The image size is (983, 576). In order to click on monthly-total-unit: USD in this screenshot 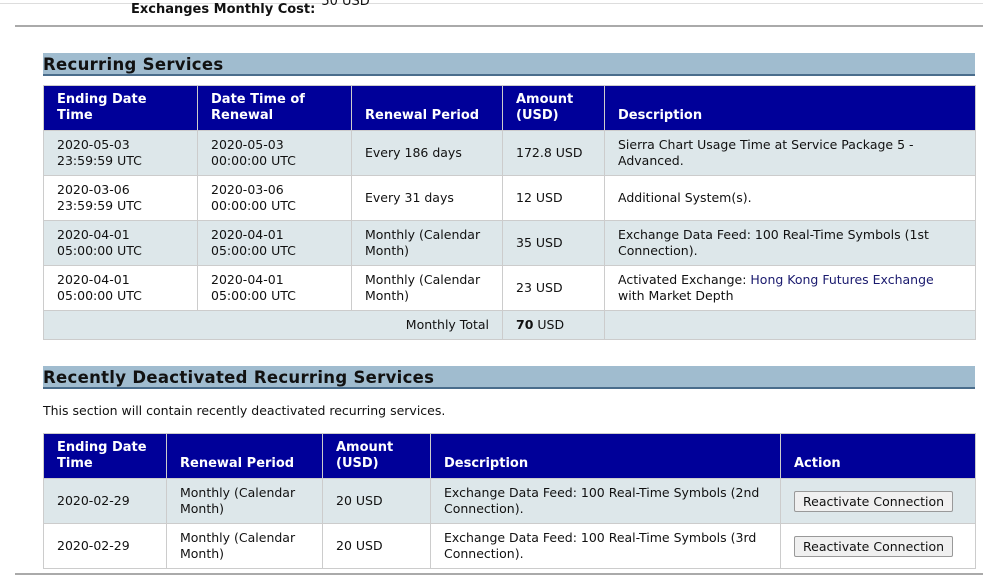, I will do `click(551, 324)`.